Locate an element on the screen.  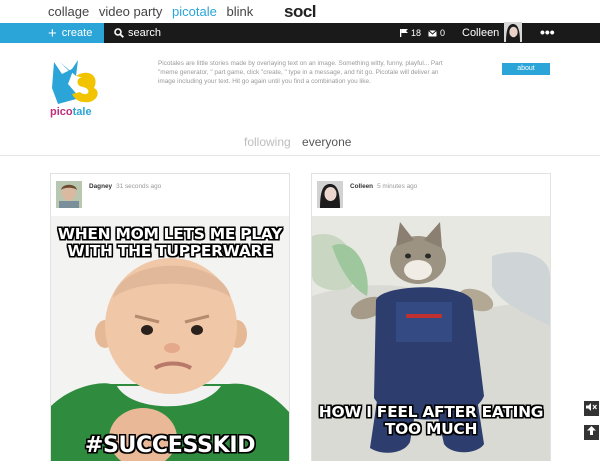
arrow-up-icon is located at coordinates (591, 430).